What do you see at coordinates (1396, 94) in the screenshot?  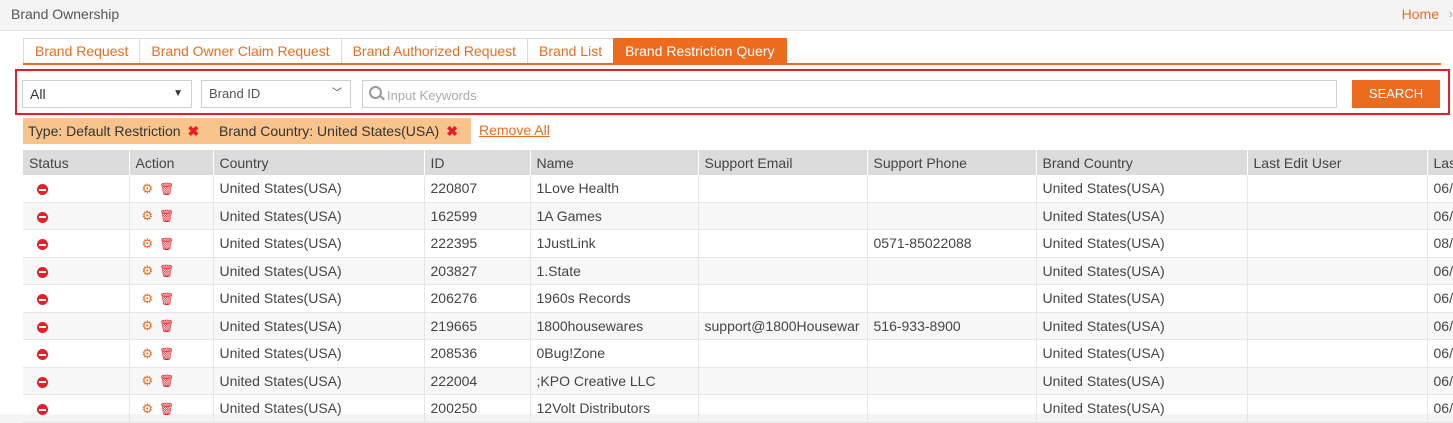 I see `search-button: SEARCH` at bounding box center [1396, 94].